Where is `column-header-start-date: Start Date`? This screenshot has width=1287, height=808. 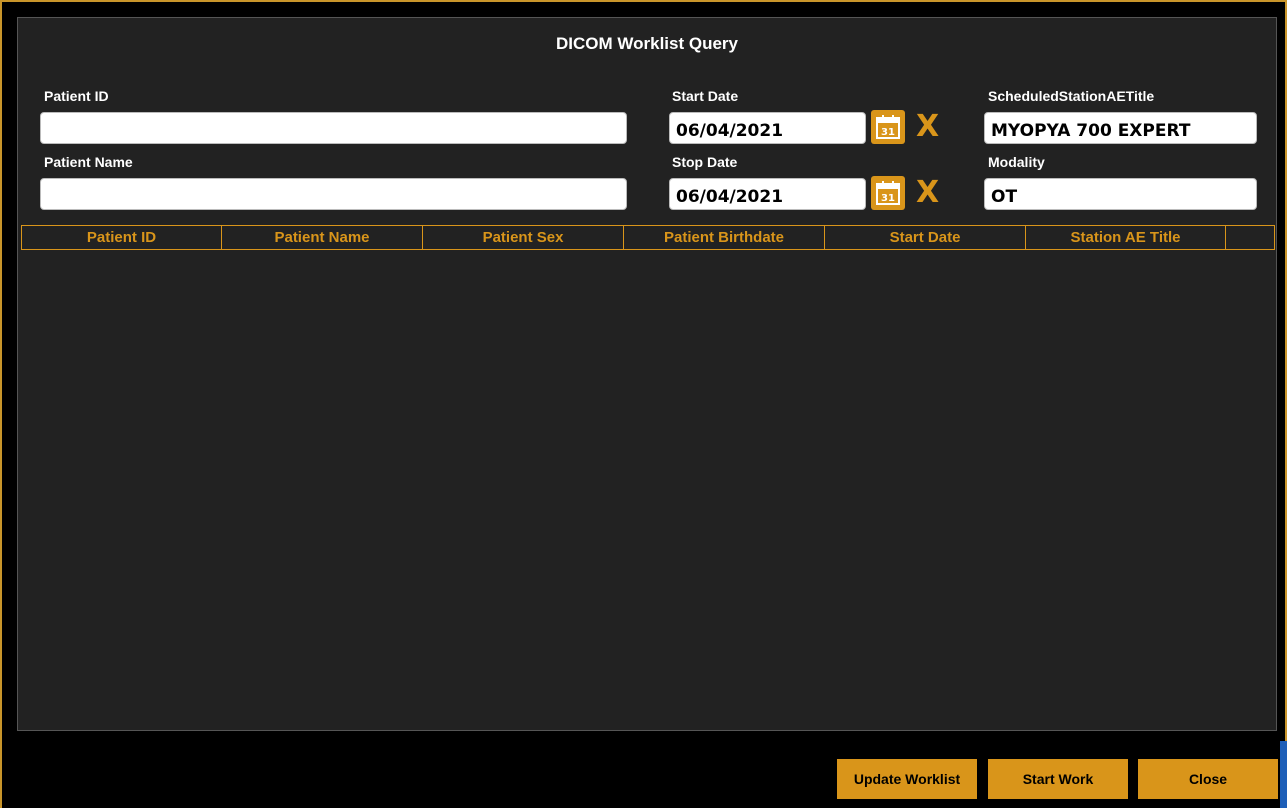 column-header-start-date: Start Date is located at coordinates (925, 237).